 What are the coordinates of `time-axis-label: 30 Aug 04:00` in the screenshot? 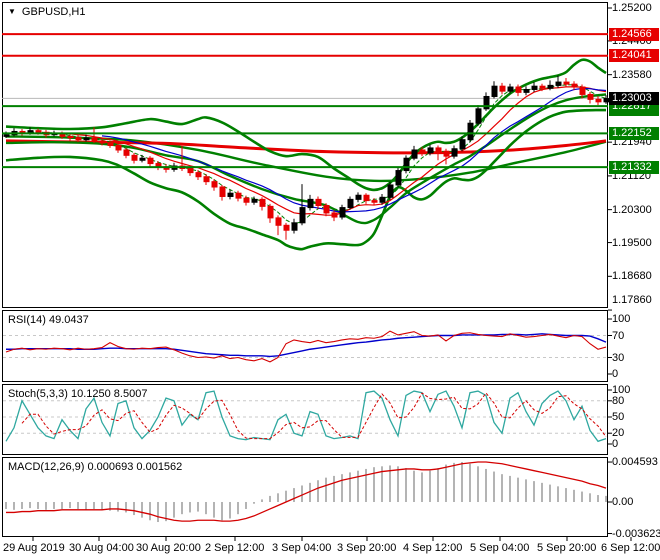 It's located at (101, 548).